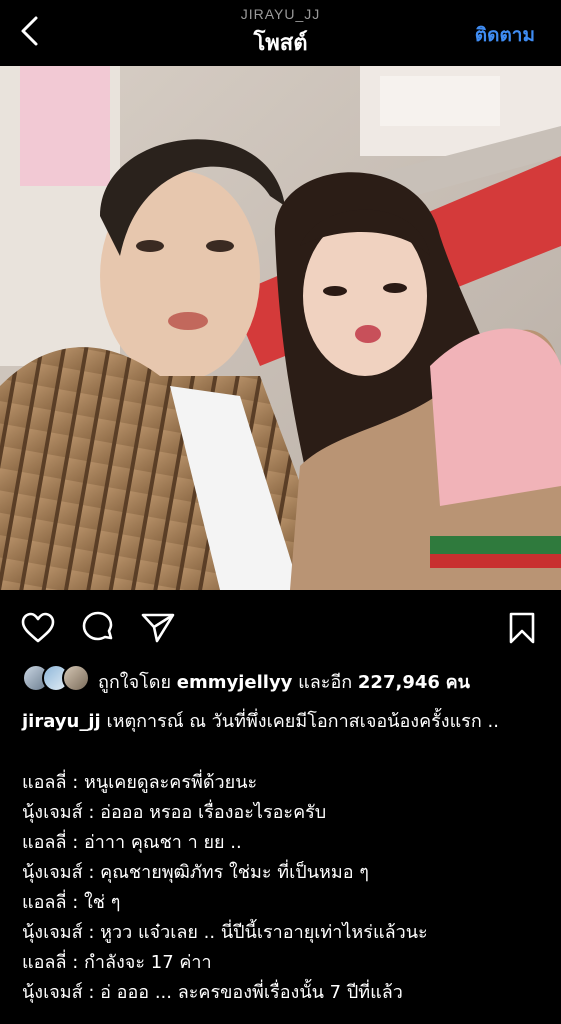  I want to click on top-bar: JIRAYU_JJ โพสต์ ติดตาม, so click(280, 33).